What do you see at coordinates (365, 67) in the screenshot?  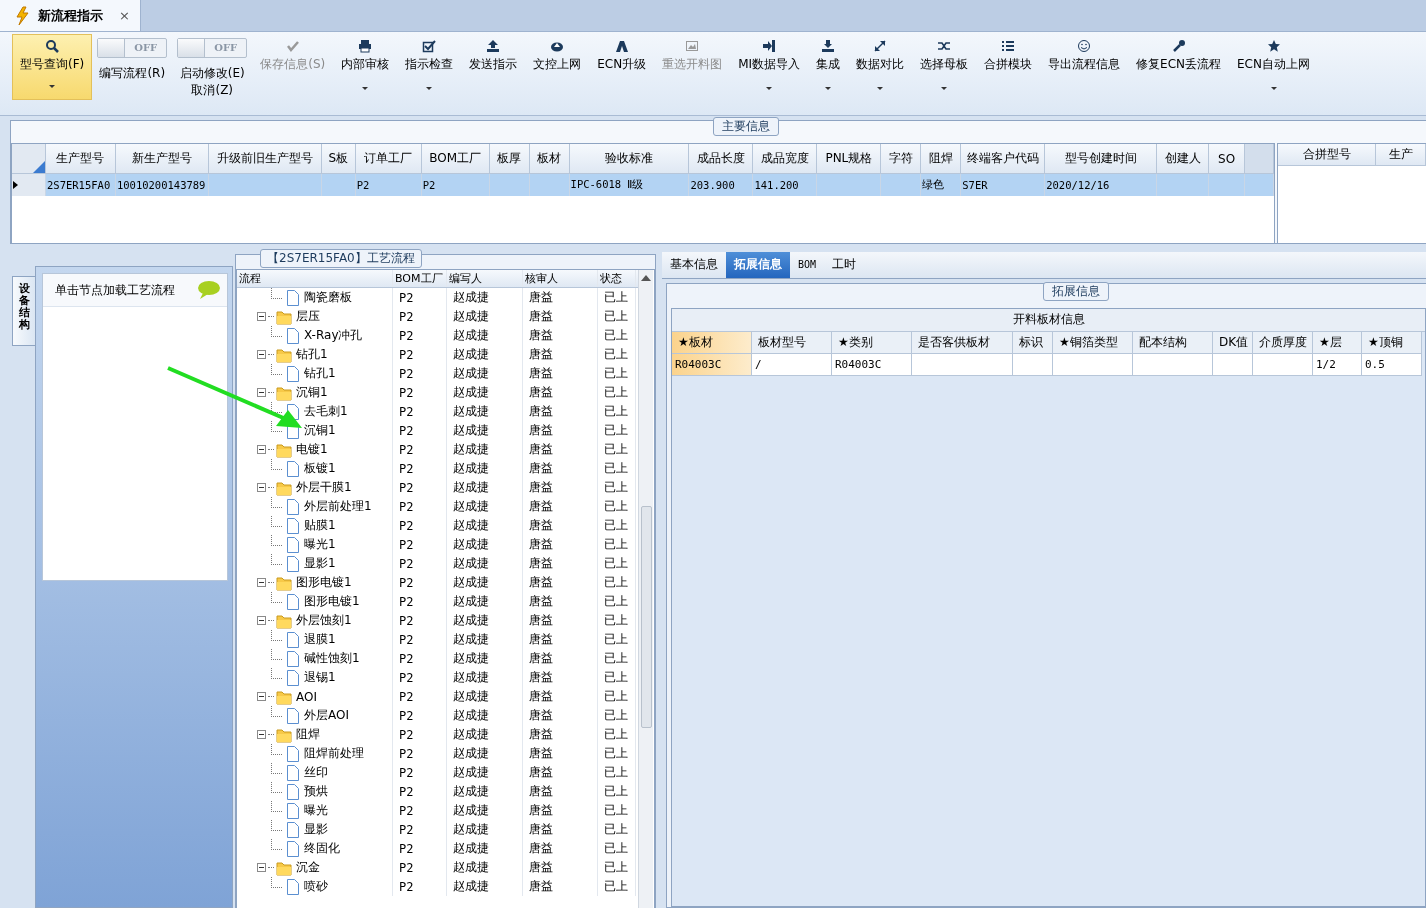 I see `toolbar-button: 内部审核` at bounding box center [365, 67].